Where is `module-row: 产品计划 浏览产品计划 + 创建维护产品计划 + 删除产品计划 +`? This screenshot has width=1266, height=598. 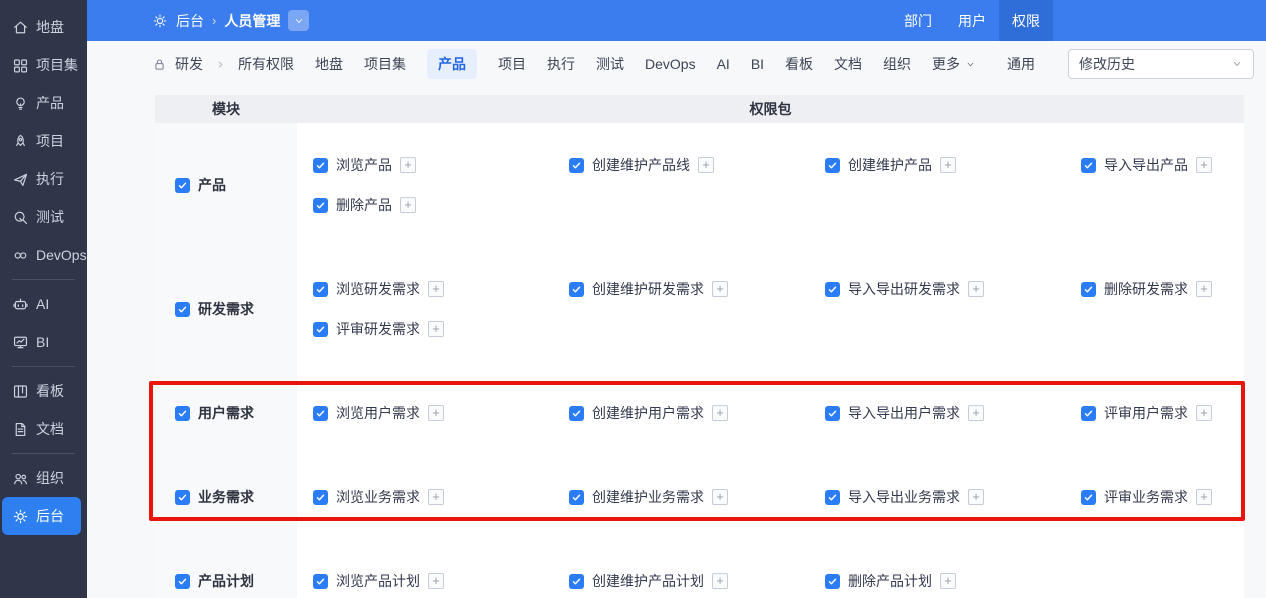 module-row: 产品计划 浏览产品计划 + 创建维护产品计划 + 删除产品计划 + is located at coordinates (699, 568).